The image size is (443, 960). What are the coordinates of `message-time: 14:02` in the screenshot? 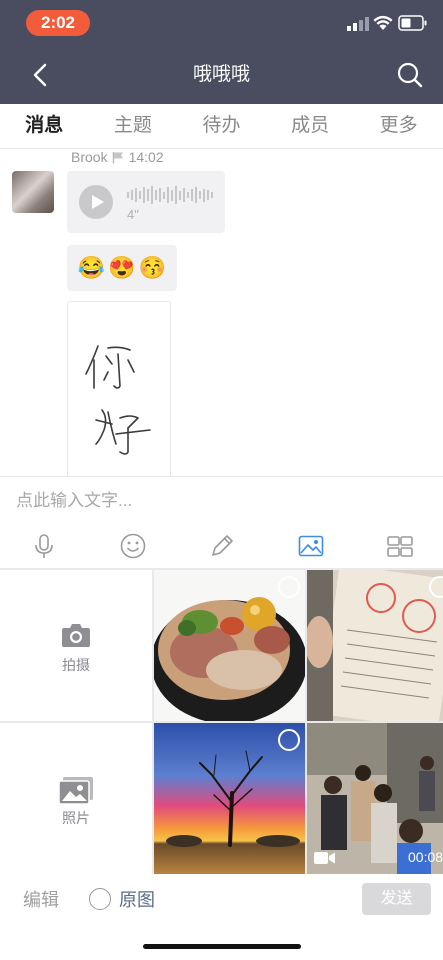 It's located at (146, 157).